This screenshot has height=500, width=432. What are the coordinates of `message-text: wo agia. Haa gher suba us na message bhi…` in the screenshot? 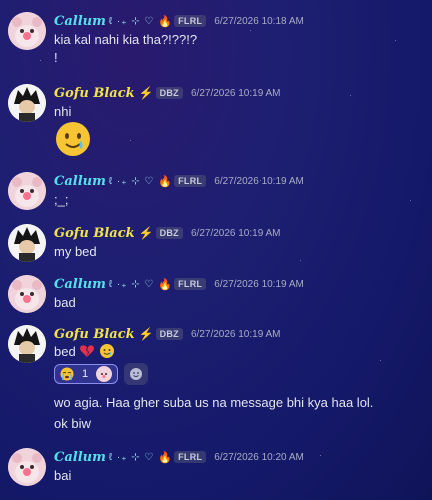 It's located at (214, 402).